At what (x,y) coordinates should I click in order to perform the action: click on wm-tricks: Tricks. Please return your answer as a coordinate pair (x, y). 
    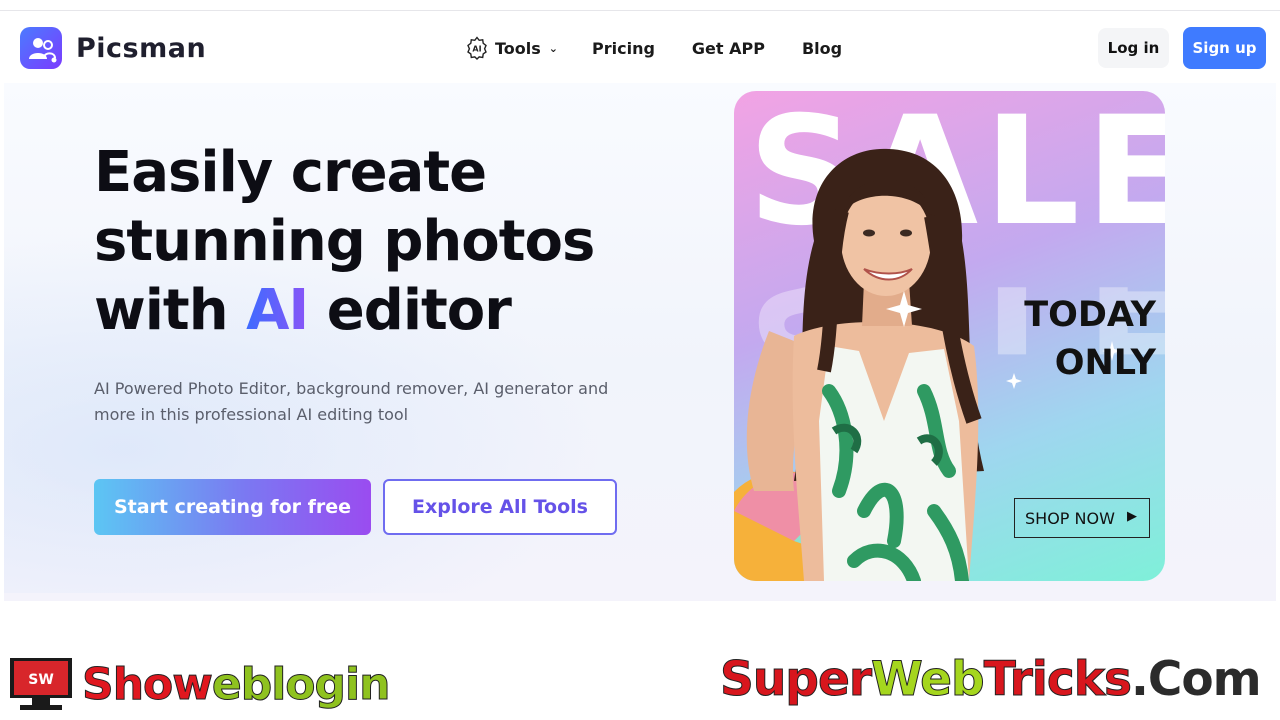
    Looking at the image, I should click on (1057, 680).